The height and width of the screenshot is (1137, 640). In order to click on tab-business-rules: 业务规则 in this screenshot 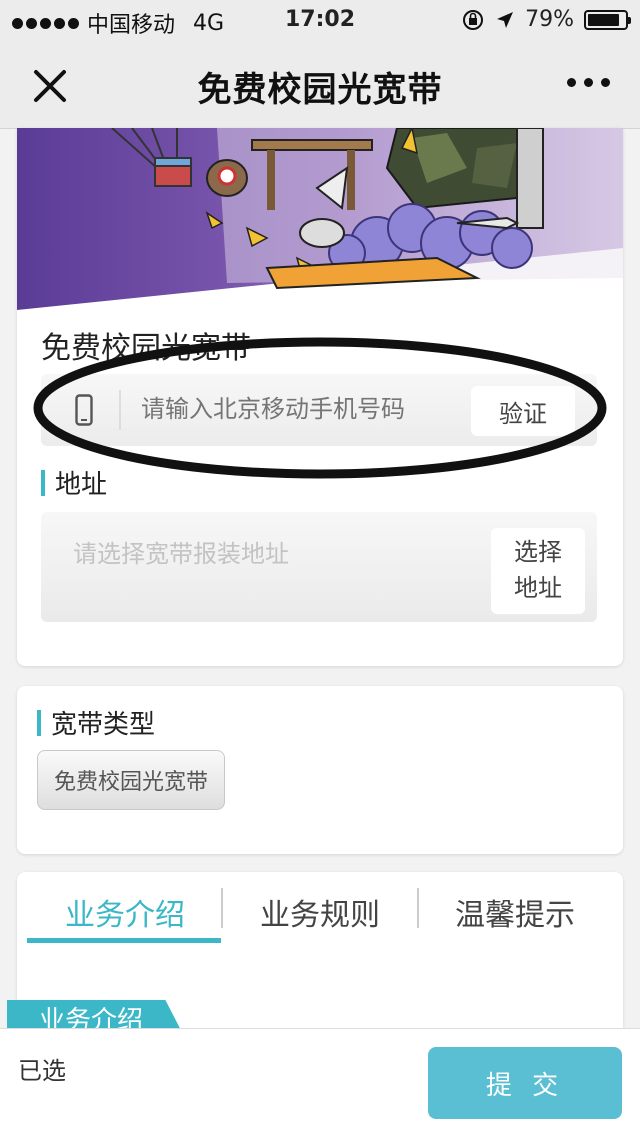, I will do `click(320, 912)`.